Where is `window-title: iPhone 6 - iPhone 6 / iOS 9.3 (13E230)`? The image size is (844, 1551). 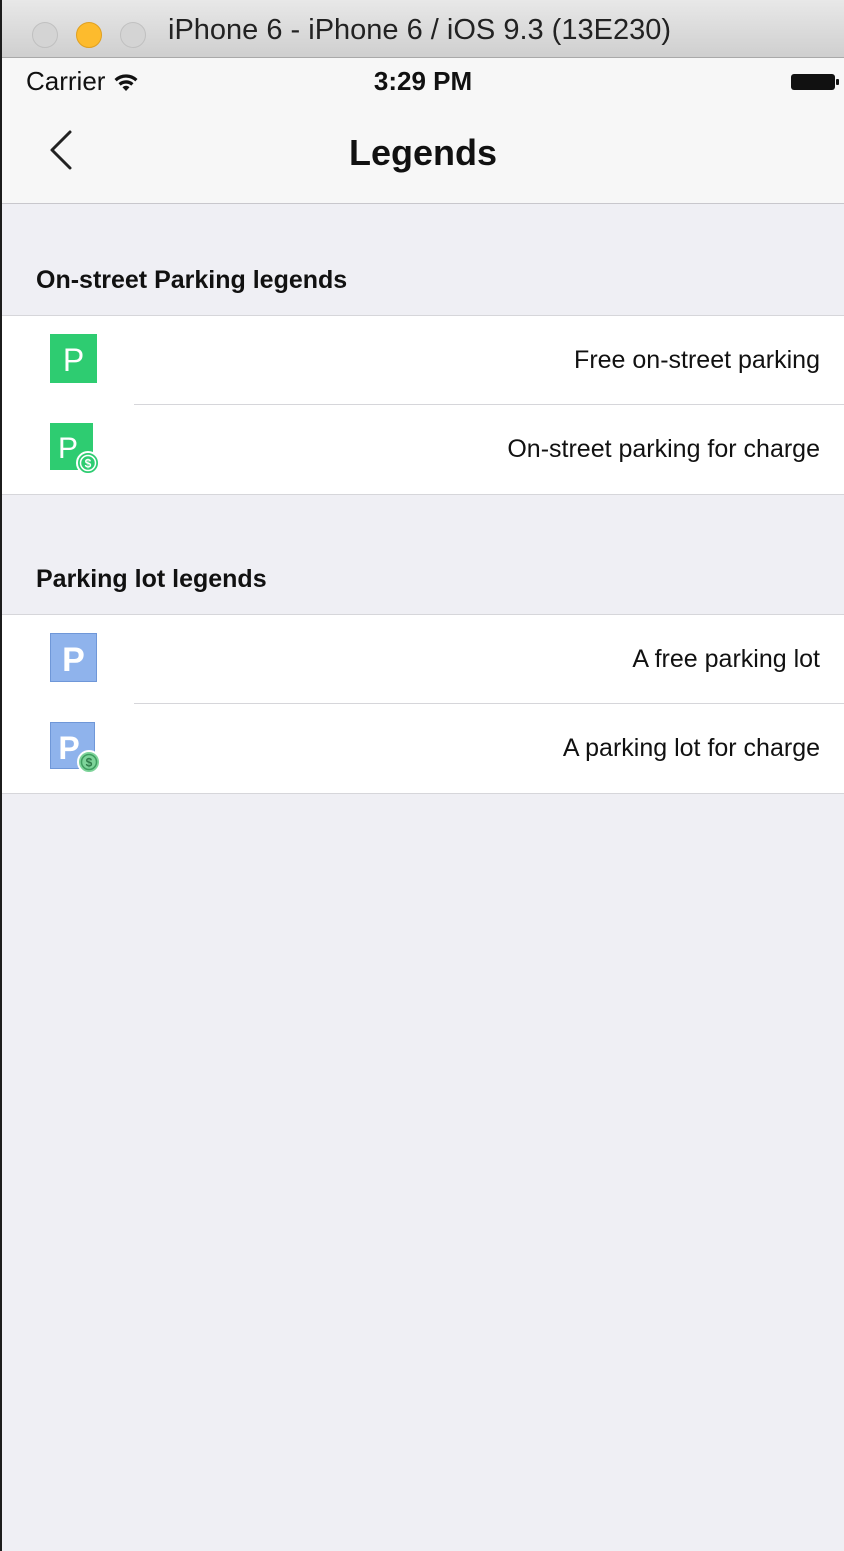
window-title: iPhone 6 - iPhone 6 / iOS 9.3 (13E230) is located at coordinates (419, 30).